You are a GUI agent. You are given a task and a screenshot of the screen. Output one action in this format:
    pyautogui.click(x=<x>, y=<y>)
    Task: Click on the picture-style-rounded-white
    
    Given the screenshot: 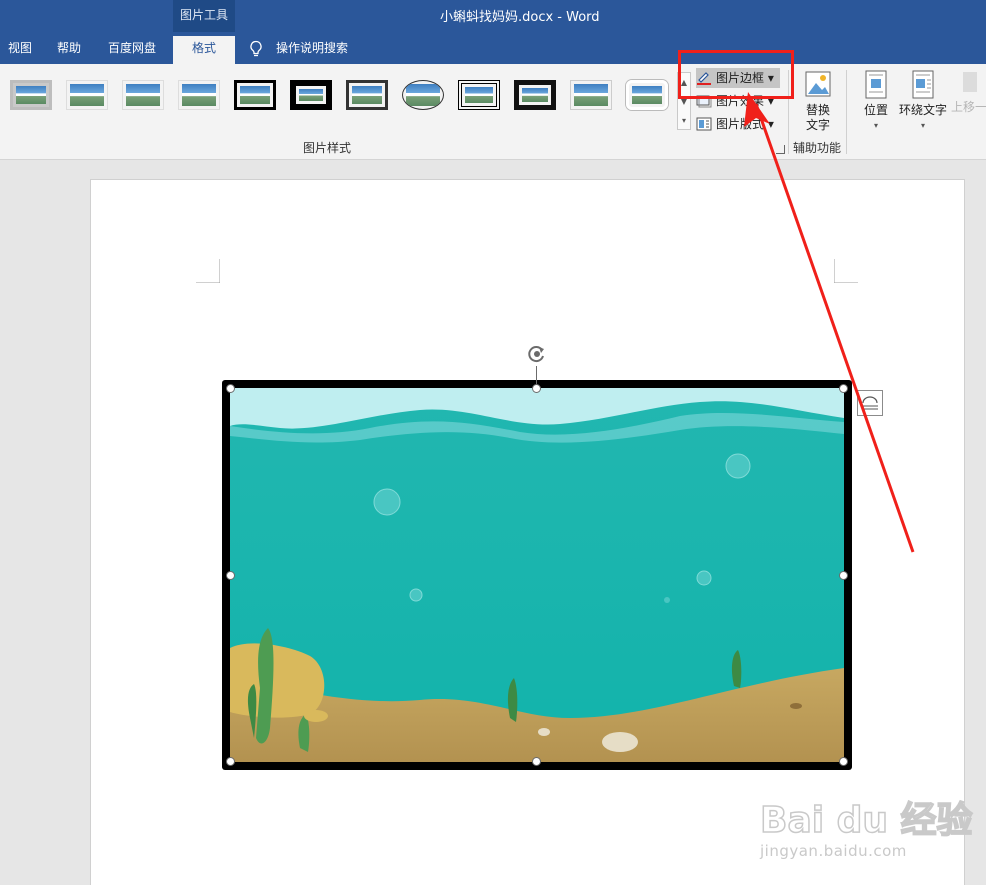 What is the action you would take?
    pyautogui.click(x=647, y=95)
    